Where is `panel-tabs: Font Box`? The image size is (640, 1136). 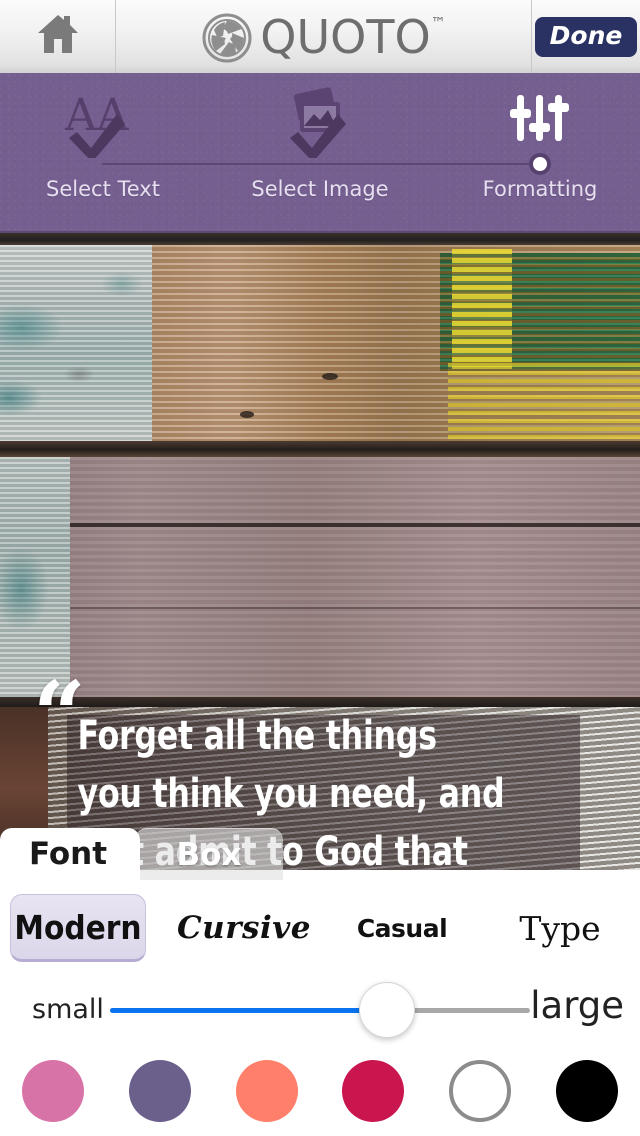 panel-tabs: Font Box is located at coordinates (320, 854).